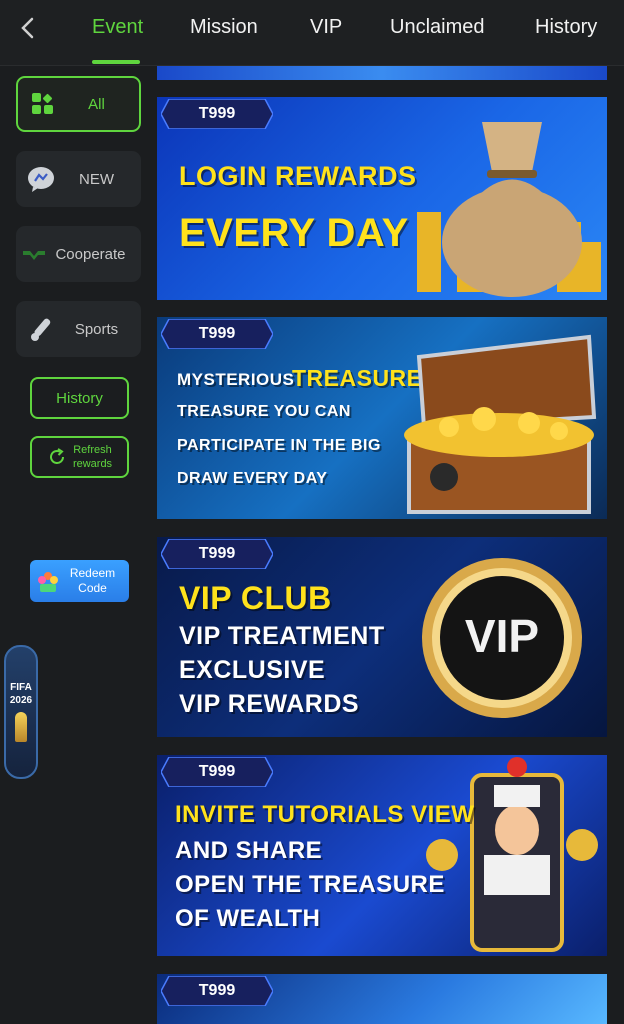  Describe the element at coordinates (21, 727) in the screenshot. I see `trophy-icon` at that location.